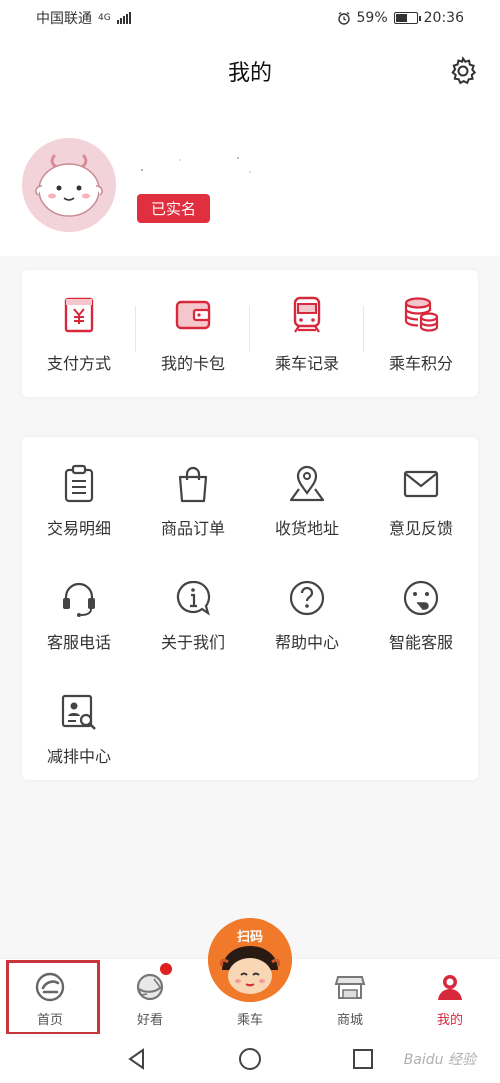 The width and height of the screenshot is (500, 1083). I want to click on payment-icon, so click(79, 315).